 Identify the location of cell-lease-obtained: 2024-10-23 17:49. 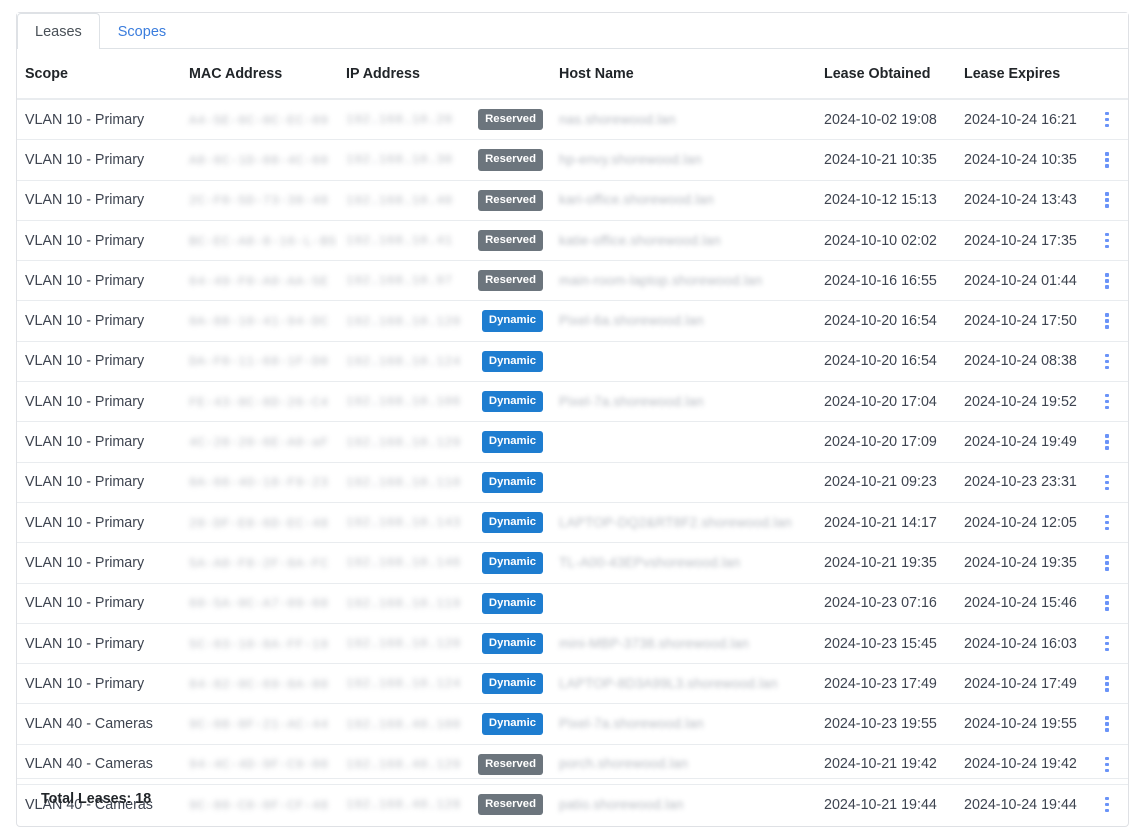
(886, 683).